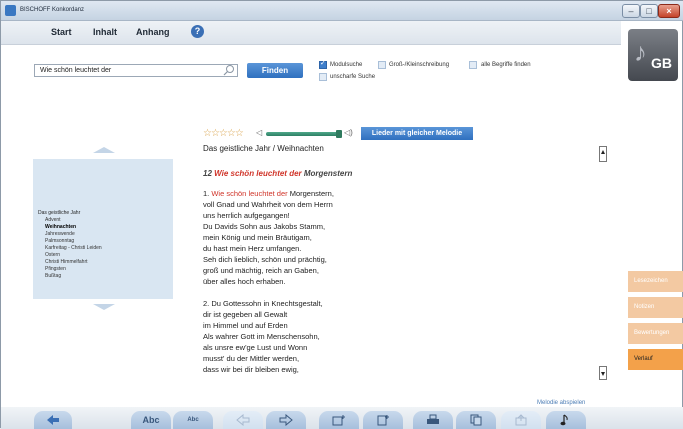  I want to click on sidebar-item-karfreitag: Karfreitag - Christi Leiden, so click(73, 248).